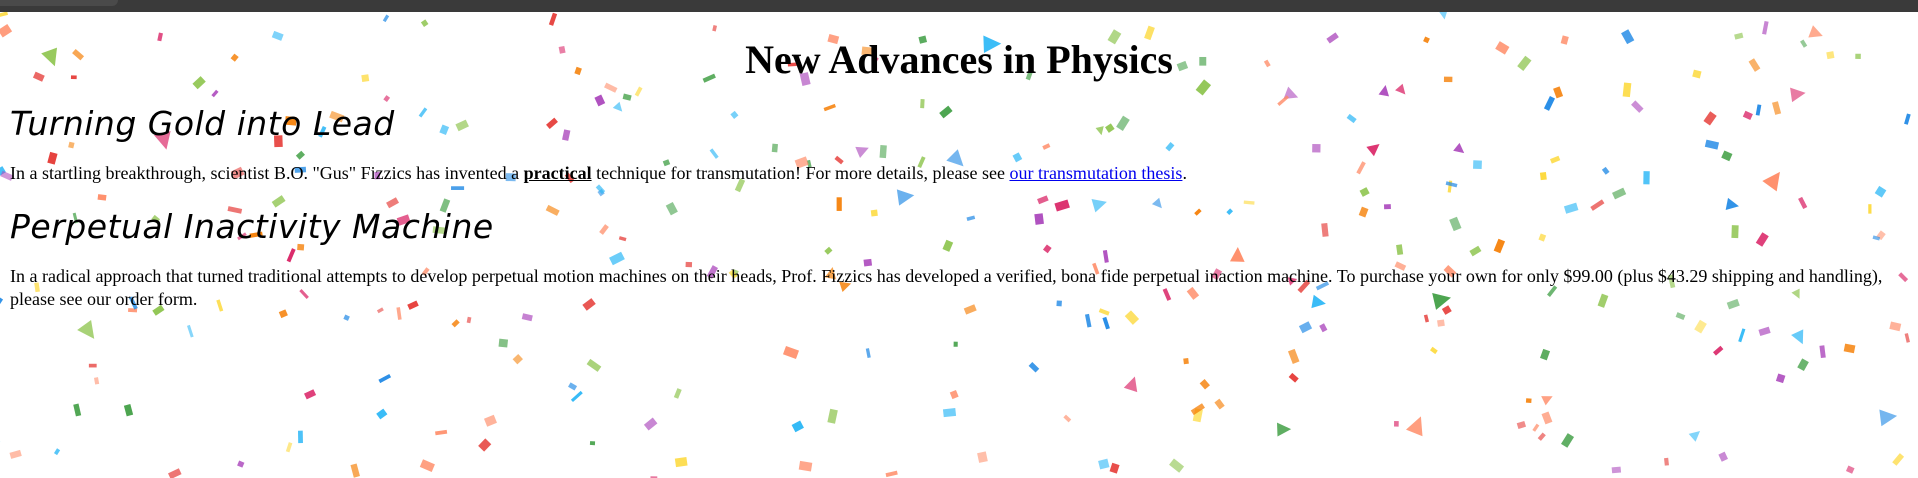  What do you see at coordinates (959, 59) in the screenshot?
I see `page-title: New Advances in Physics` at bounding box center [959, 59].